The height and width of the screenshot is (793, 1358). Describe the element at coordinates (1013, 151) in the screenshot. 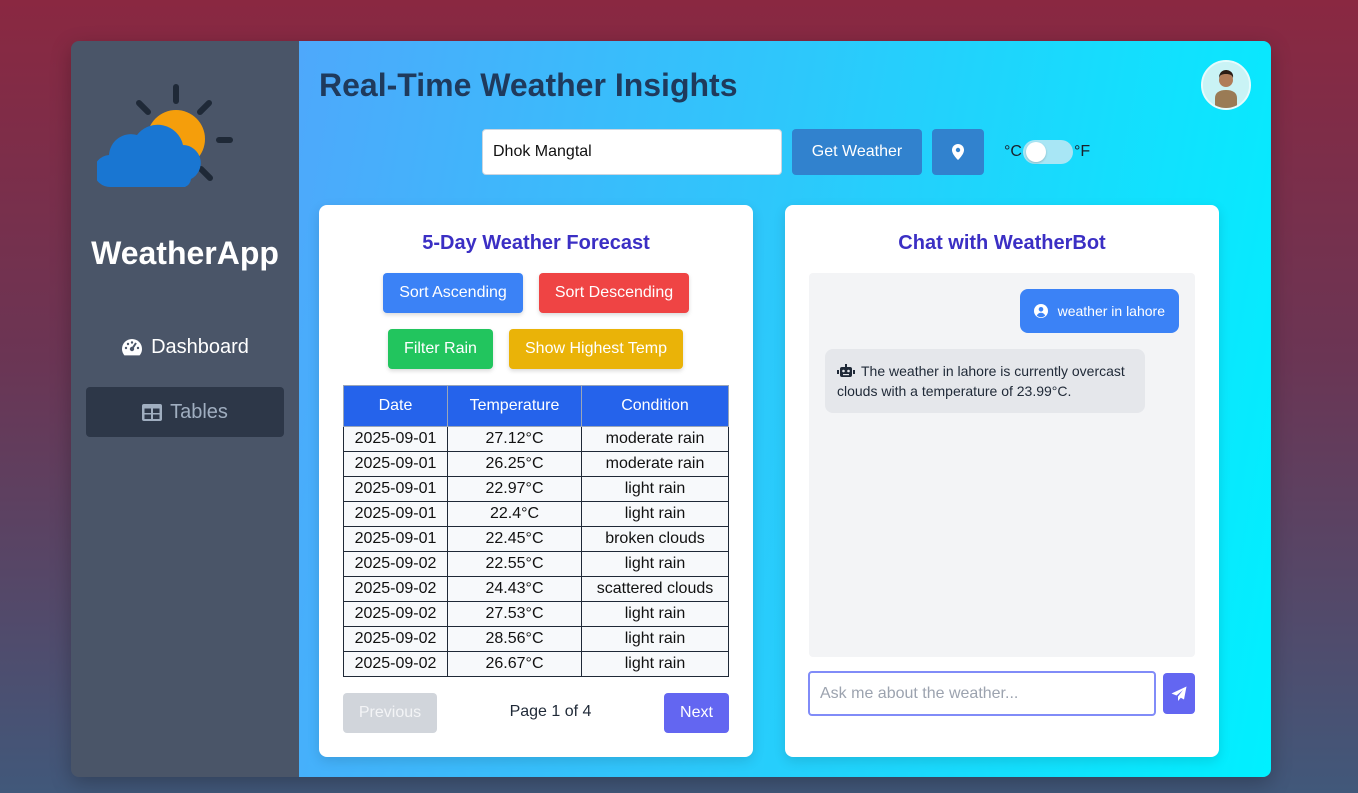

I see `unit-celsius-label: °C` at that location.